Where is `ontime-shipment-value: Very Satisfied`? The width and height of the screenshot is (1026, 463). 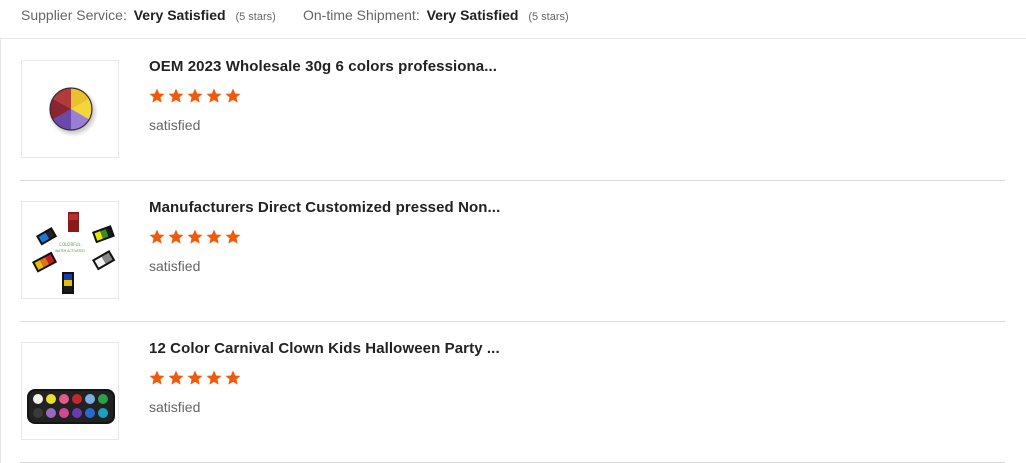
ontime-shipment-value: Very Satisfied is located at coordinates (472, 15).